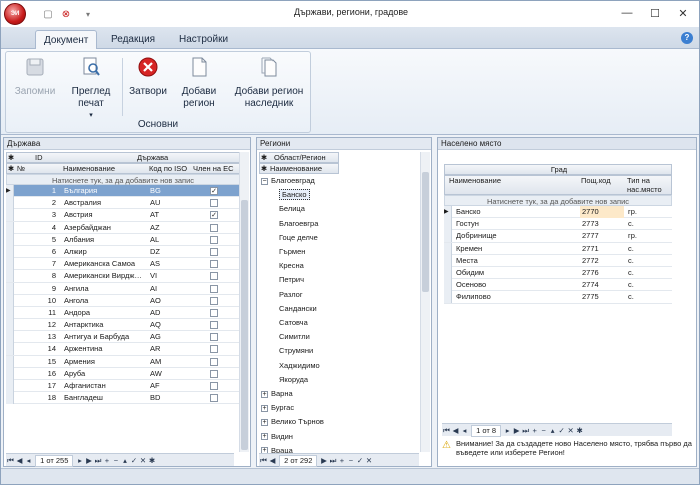 This screenshot has width=700, height=485. What do you see at coordinates (277, 437) in the screenshot?
I see `tree-node-collapsed: + Видин` at bounding box center [277, 437].